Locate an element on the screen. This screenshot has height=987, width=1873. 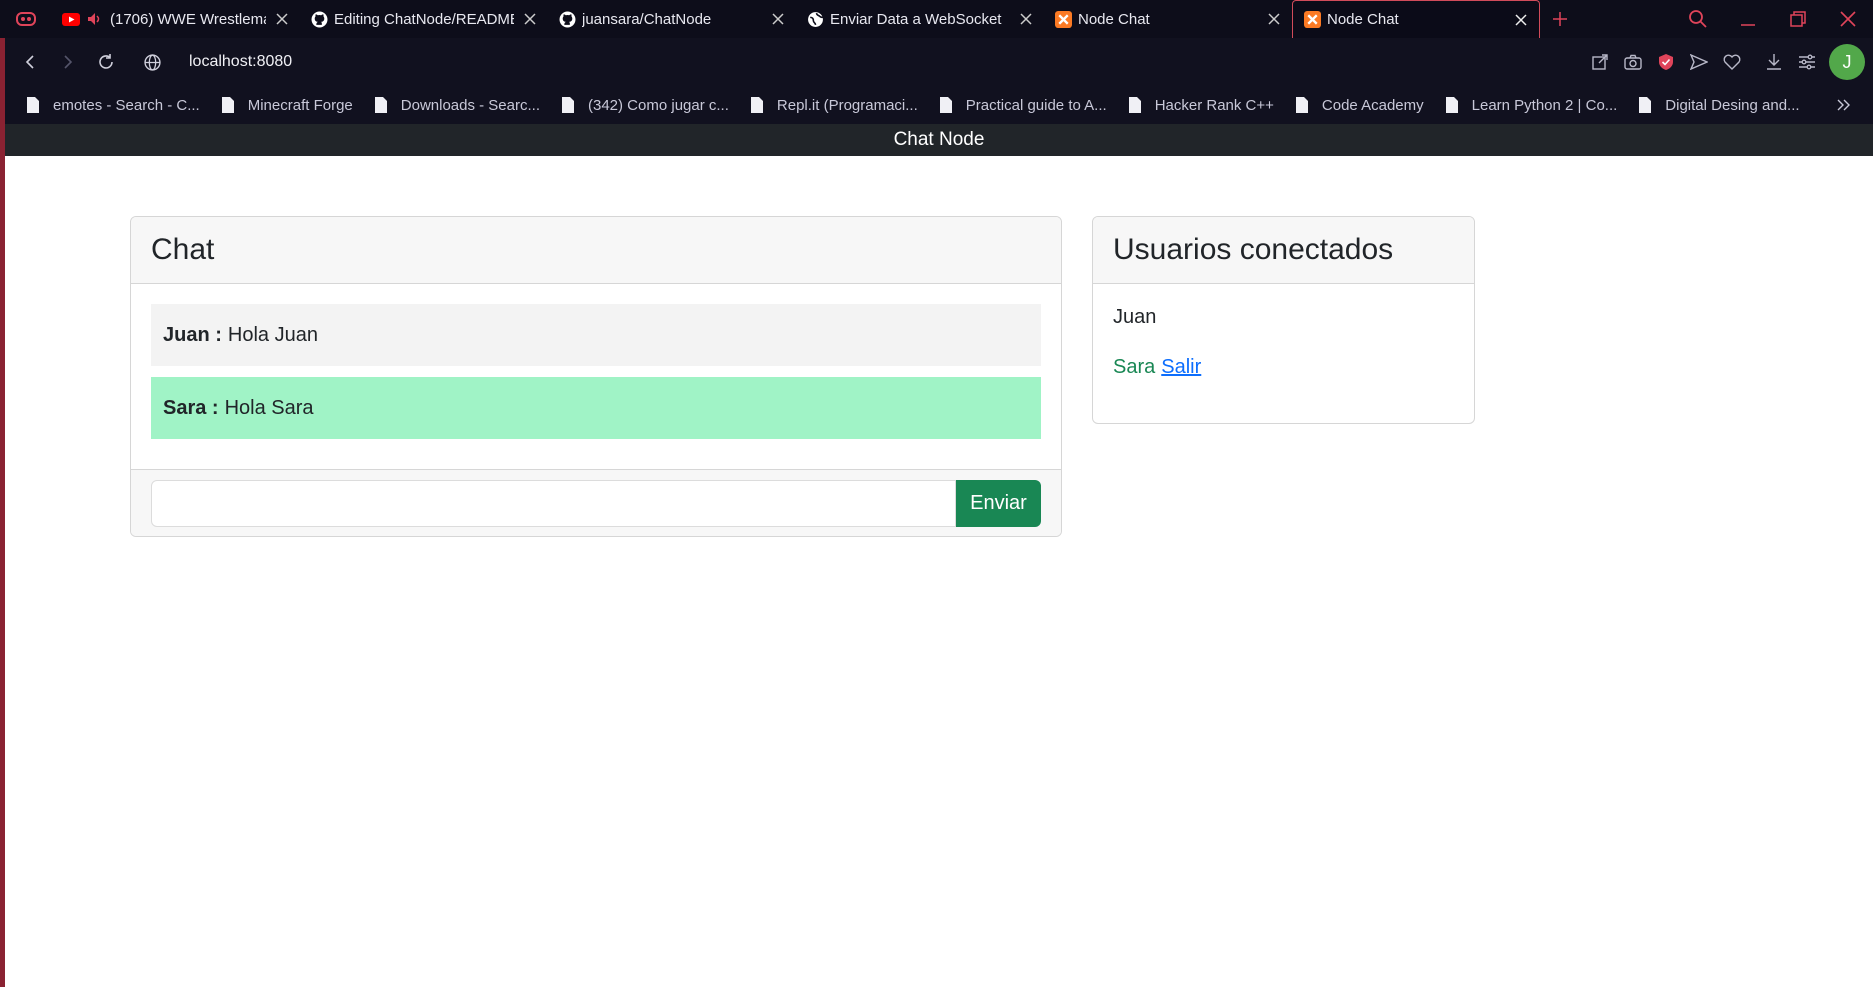
bookmark-item: Code Academy is located at coordinates (1359, 105).